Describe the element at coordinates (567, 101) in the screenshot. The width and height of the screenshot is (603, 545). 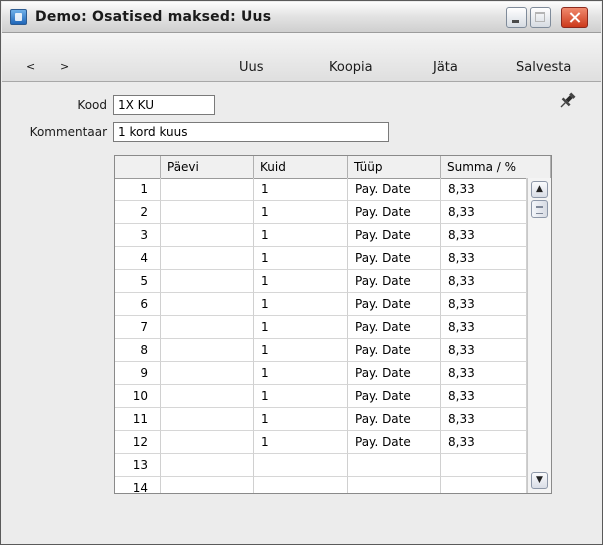
I see `pin-icon` at that location.